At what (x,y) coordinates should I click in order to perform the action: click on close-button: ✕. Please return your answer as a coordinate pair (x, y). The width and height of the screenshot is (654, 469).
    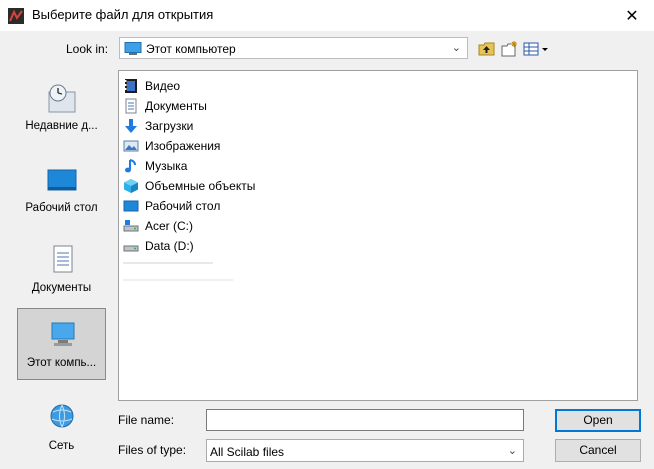
    Looking at the image, I should click on (632, 15).